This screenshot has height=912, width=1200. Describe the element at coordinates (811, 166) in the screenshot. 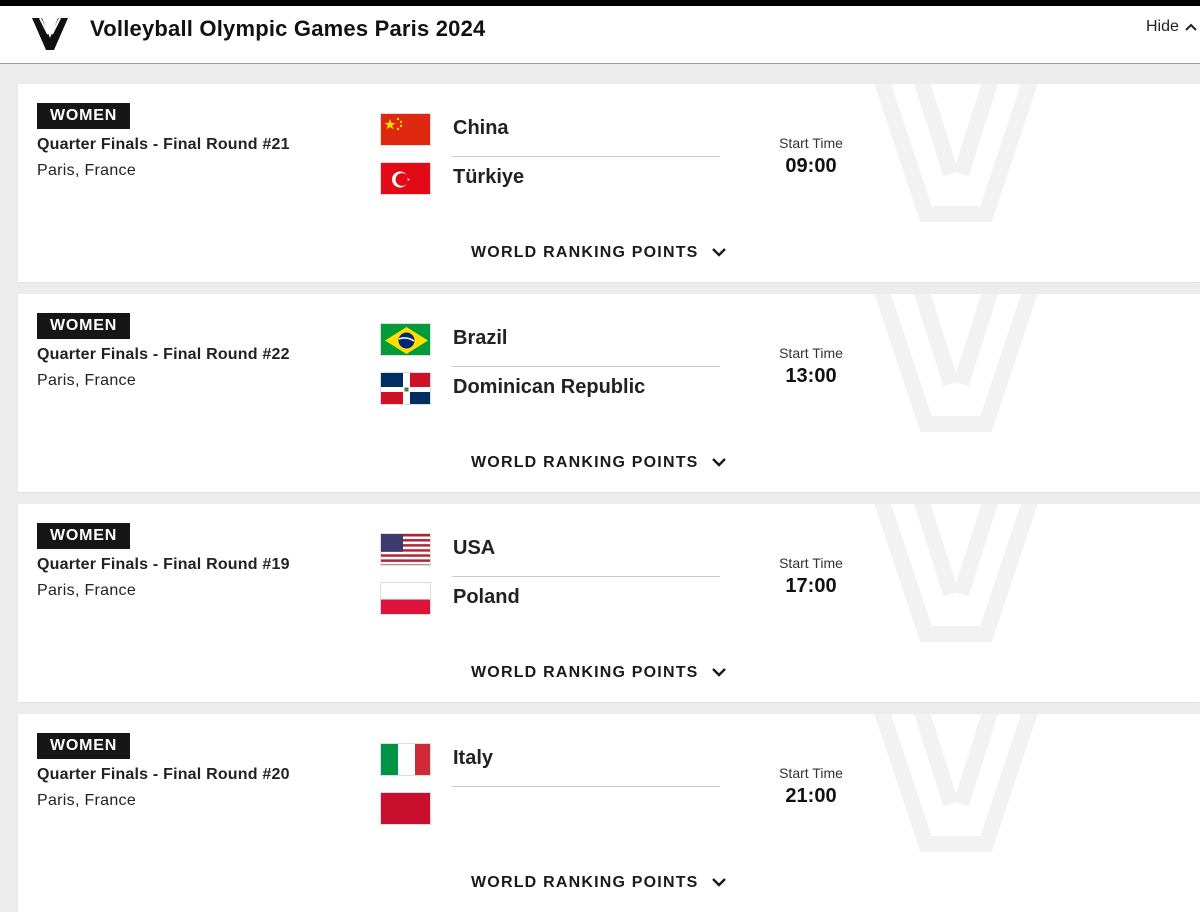

I see `start-time-value: 09:00` at that location.